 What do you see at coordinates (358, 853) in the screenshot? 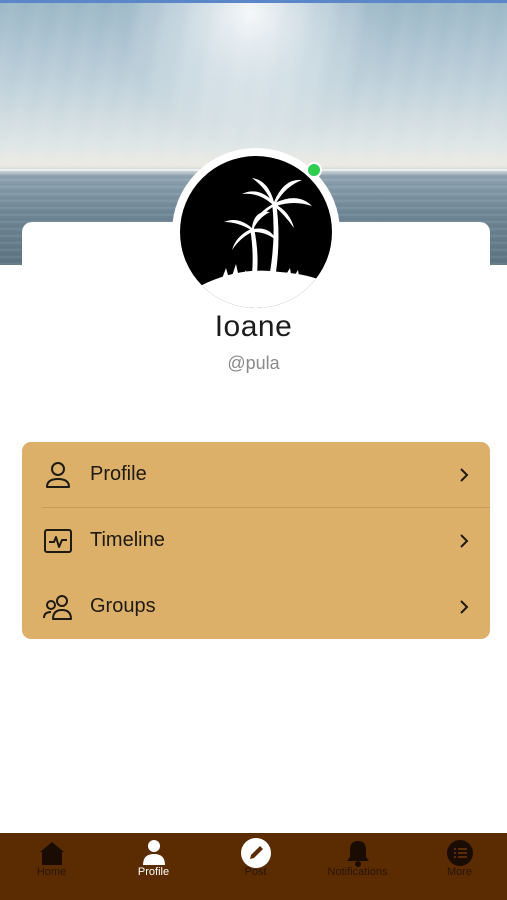
I see `bell-icon` at bounding box center [358, 853].